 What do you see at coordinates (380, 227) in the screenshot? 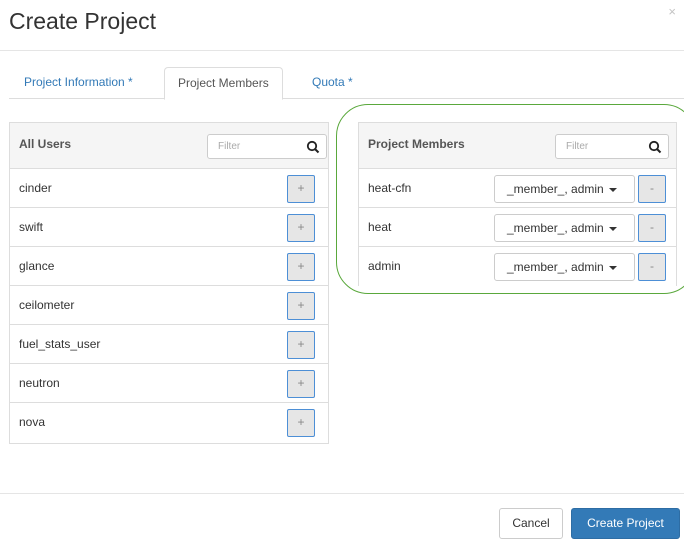
I see `member-name: heat` at bounding box center [380, 227].